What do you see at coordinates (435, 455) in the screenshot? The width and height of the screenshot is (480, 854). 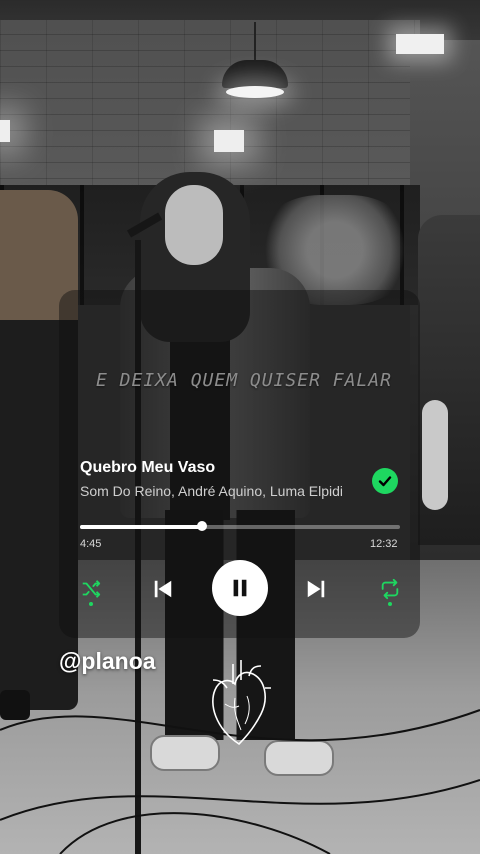 I see `guitar` at bounding box center [435, 455].